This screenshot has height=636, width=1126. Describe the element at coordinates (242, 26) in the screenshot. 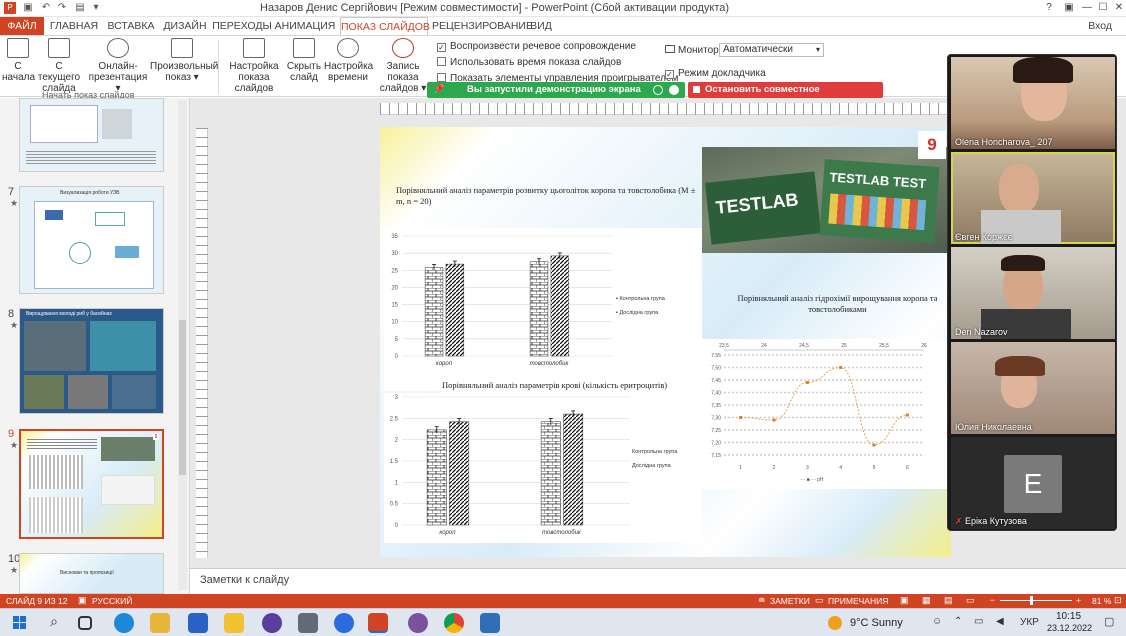

I see `tab-transitions: ПЕРЕХОДЫ` at that location.